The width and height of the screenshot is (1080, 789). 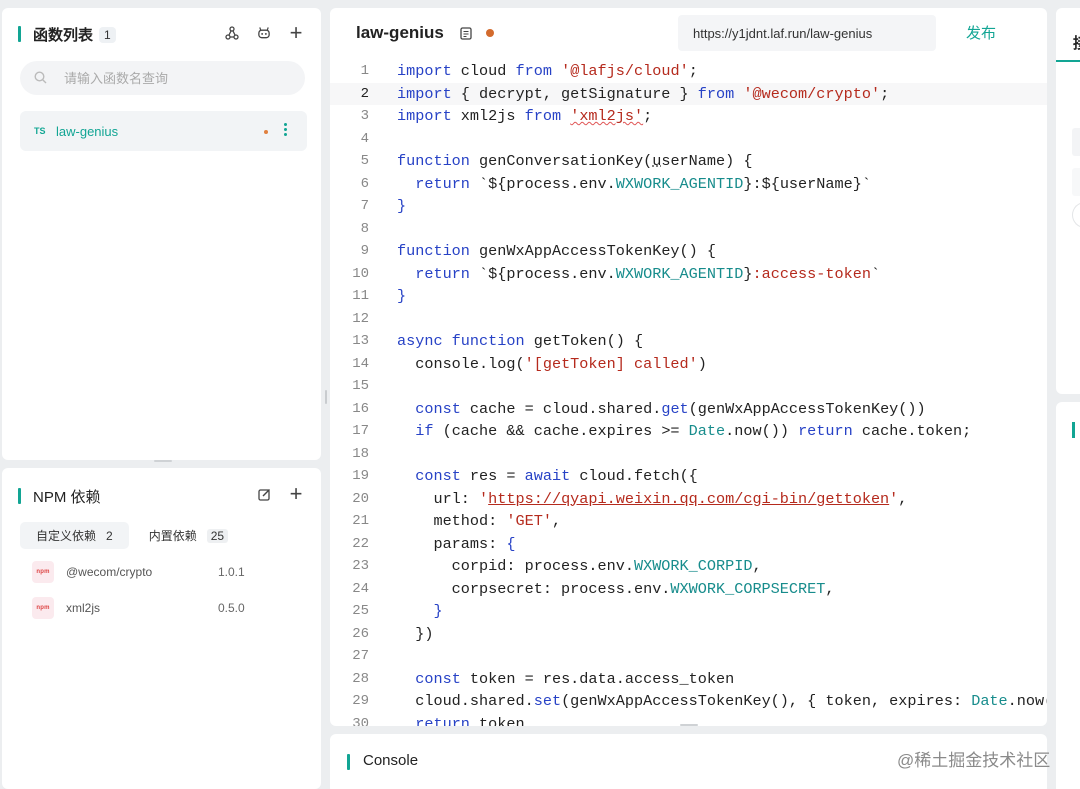 What do you see at coordinates (349, 319) in the screenshot?
I see `line-number: 12` at bounding box center [349, 319].